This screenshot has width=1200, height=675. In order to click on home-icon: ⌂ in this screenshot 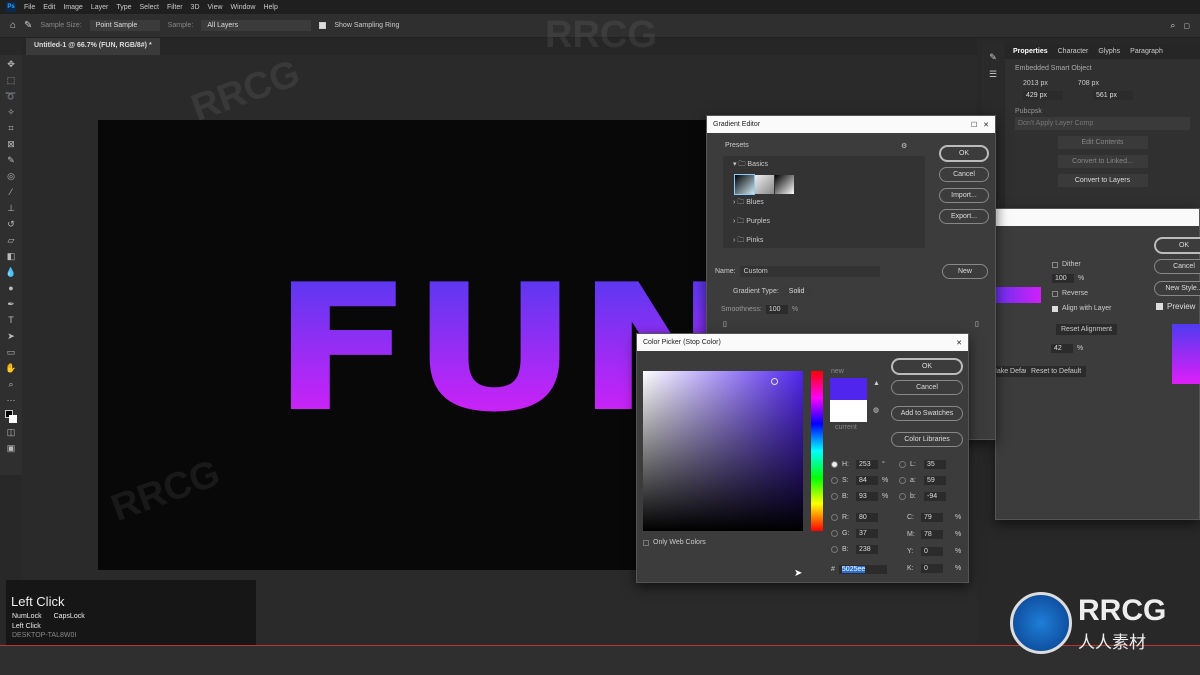, I will do `click(13, 25)`.